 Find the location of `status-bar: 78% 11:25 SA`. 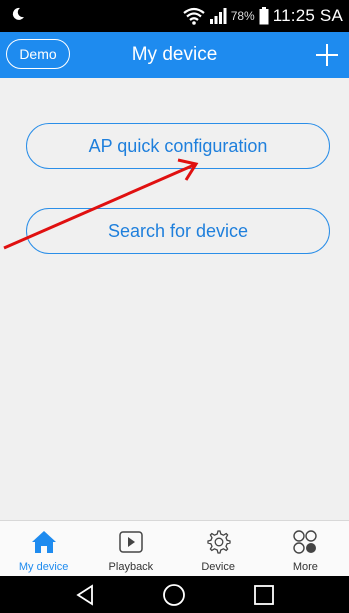

status-bar: 78% 11:25 SA is located at coordinates (174, 16).